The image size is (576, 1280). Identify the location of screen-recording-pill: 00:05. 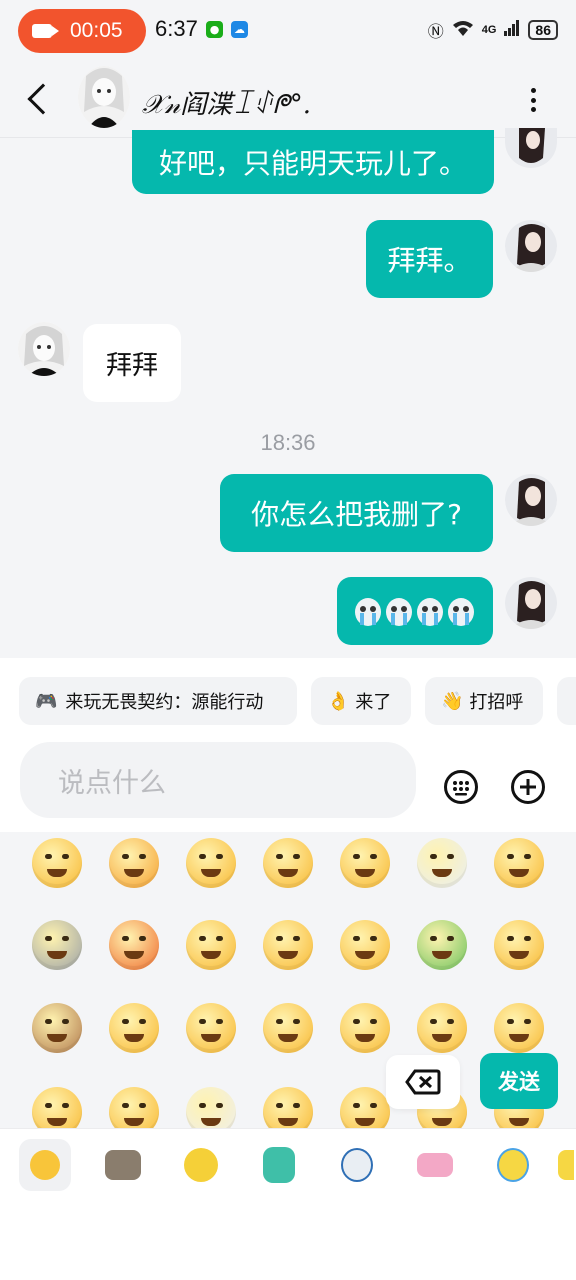
(82, 31).